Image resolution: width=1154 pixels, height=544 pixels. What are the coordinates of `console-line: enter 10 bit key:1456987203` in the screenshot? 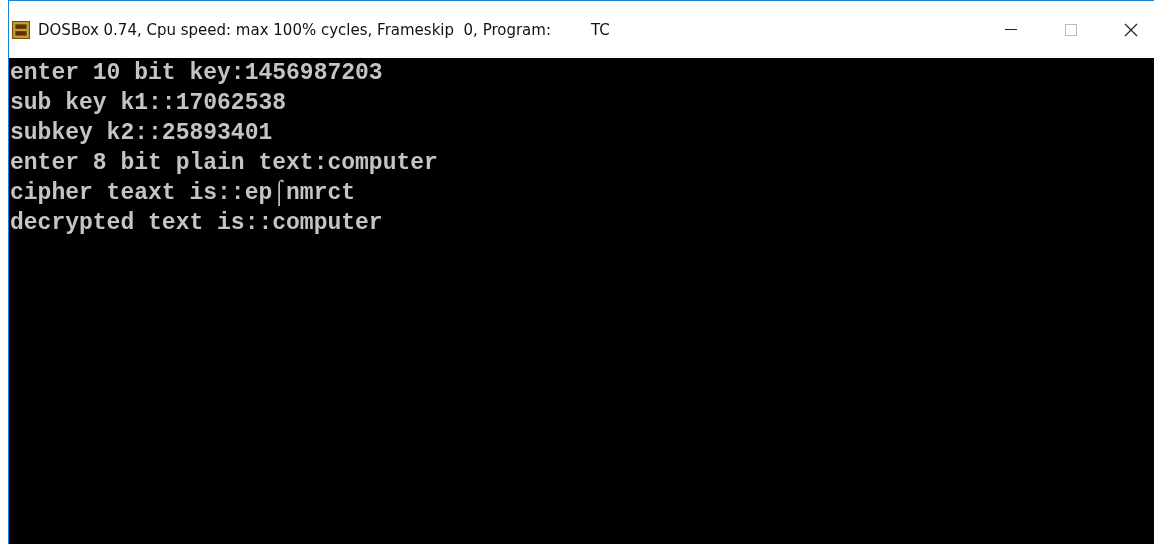 It's located at (197, 73).